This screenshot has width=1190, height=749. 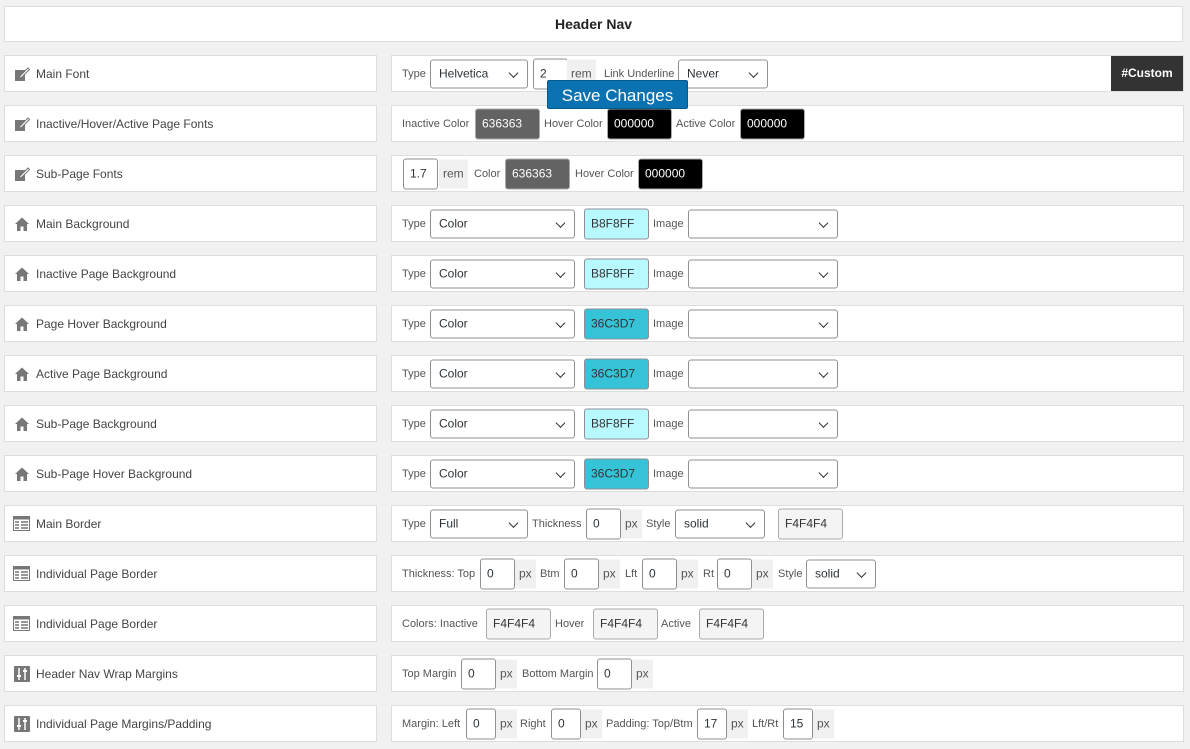 What do you see at coordinates (497, 573) in the screenshot?
I see `border-top-input: 0` at bounding box center [497, 573].